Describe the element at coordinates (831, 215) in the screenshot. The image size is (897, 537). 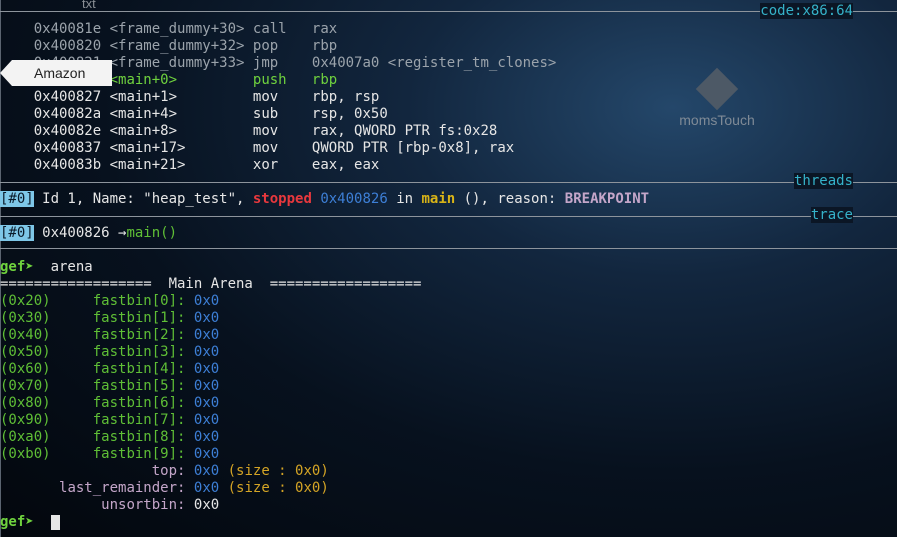
I see `section-label-trace: trace` at that location.